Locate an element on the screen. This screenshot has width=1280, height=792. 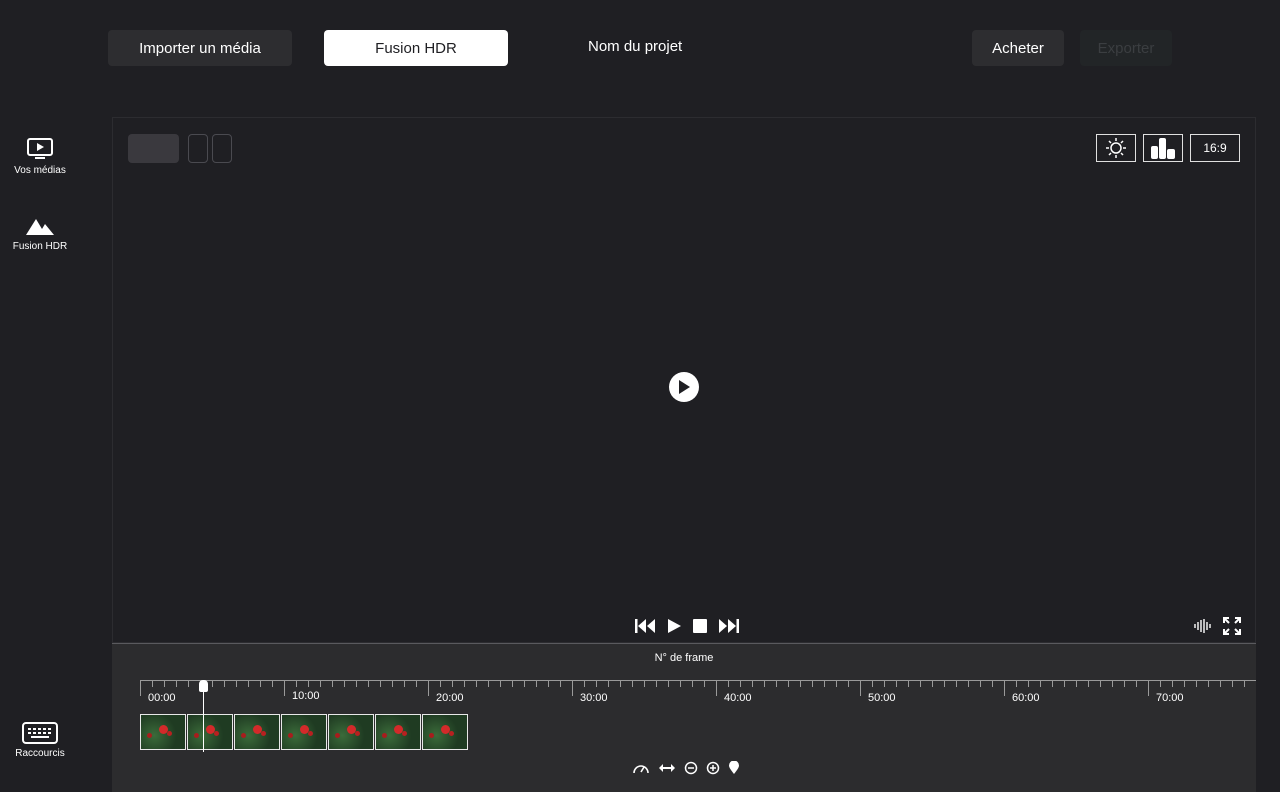
brightness-button is located at coordinates (1116, 148).